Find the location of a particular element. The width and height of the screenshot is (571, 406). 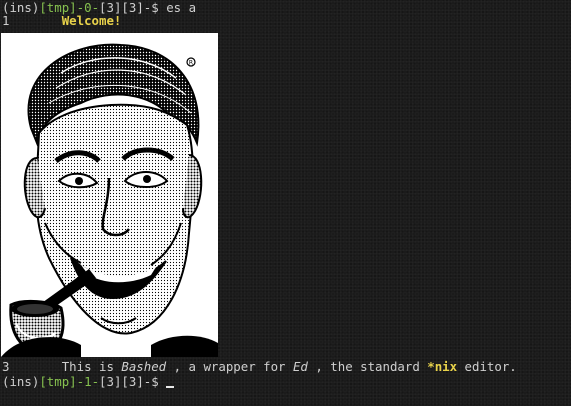

svg-text: R is located at coordinates (191, 63).